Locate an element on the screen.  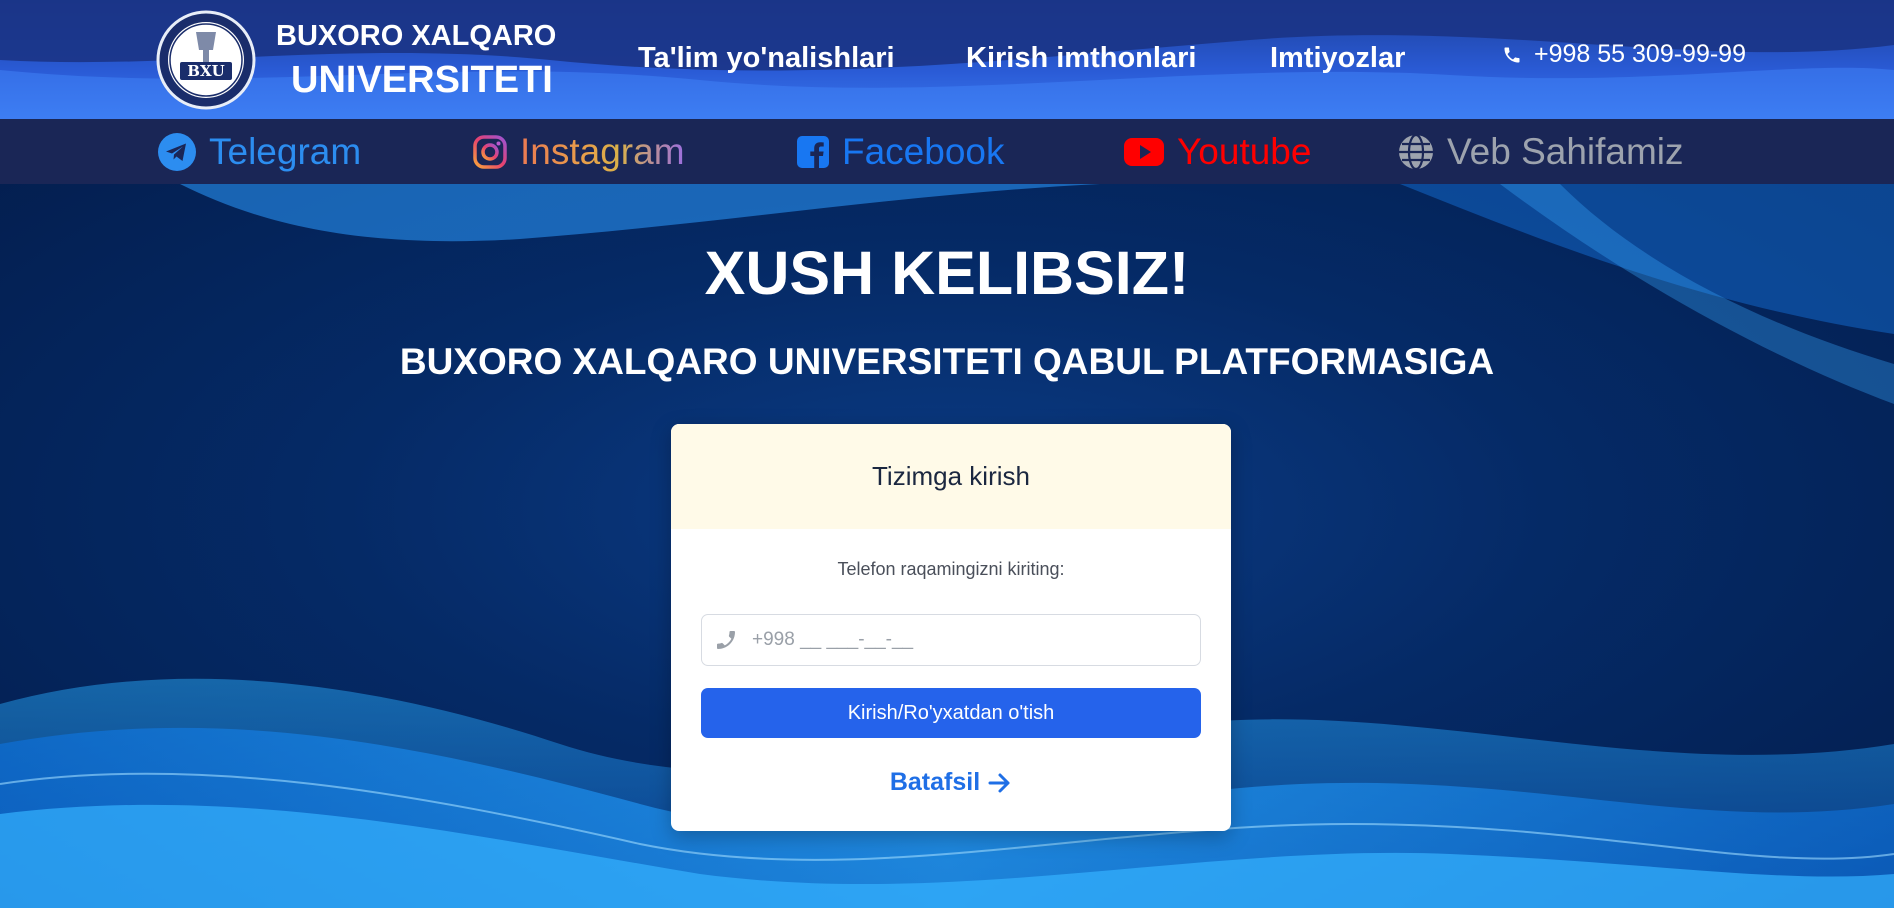
social-telegram: Telegram is located at coordinates (259, 152).